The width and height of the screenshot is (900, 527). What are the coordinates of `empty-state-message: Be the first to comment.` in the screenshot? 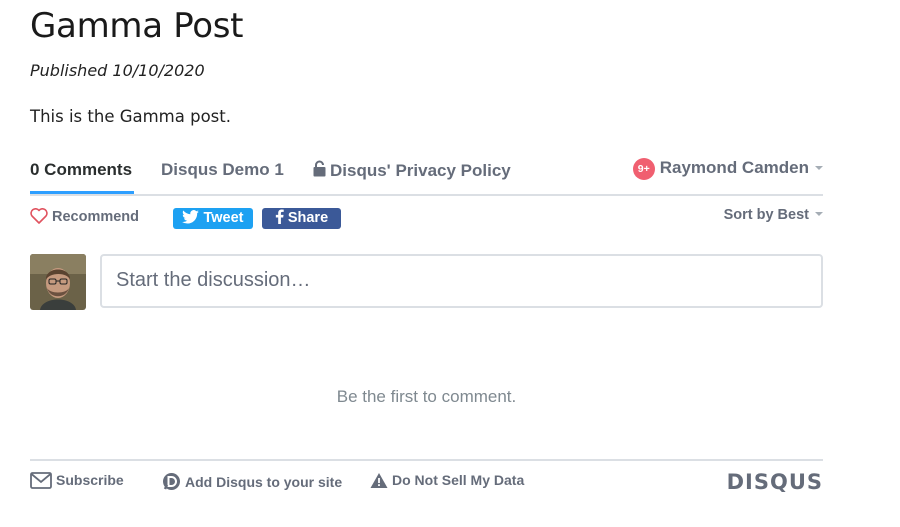 It's located at (426, 396).